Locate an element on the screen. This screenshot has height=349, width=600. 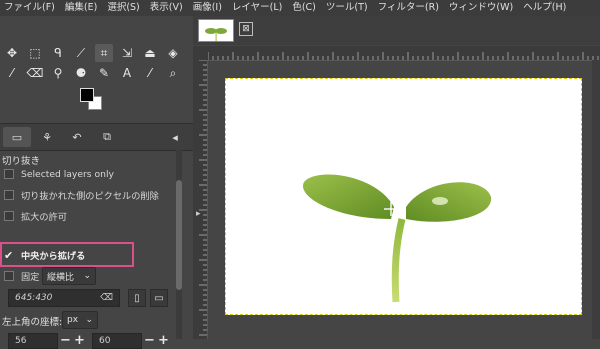
dock-menu-button: ◂ is located at coordinates (175, 137).